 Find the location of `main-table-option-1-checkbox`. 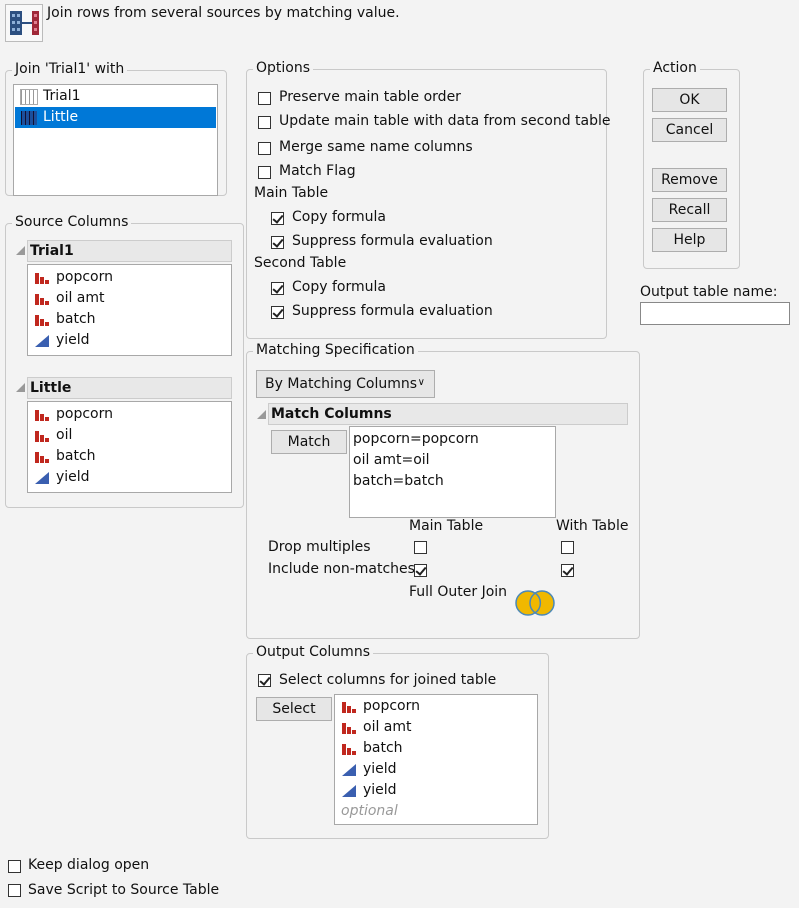

main-table-option-1-checkbox is located at coordinates (277, 242).